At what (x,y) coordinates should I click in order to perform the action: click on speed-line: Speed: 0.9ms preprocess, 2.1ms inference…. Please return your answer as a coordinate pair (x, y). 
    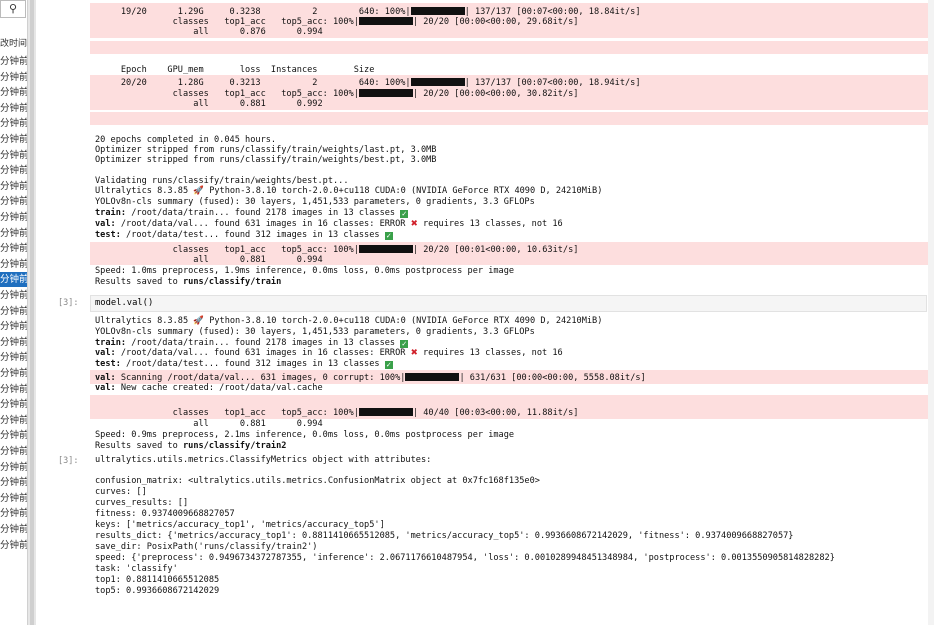
    Looking at the image, I should click on (305, 435).